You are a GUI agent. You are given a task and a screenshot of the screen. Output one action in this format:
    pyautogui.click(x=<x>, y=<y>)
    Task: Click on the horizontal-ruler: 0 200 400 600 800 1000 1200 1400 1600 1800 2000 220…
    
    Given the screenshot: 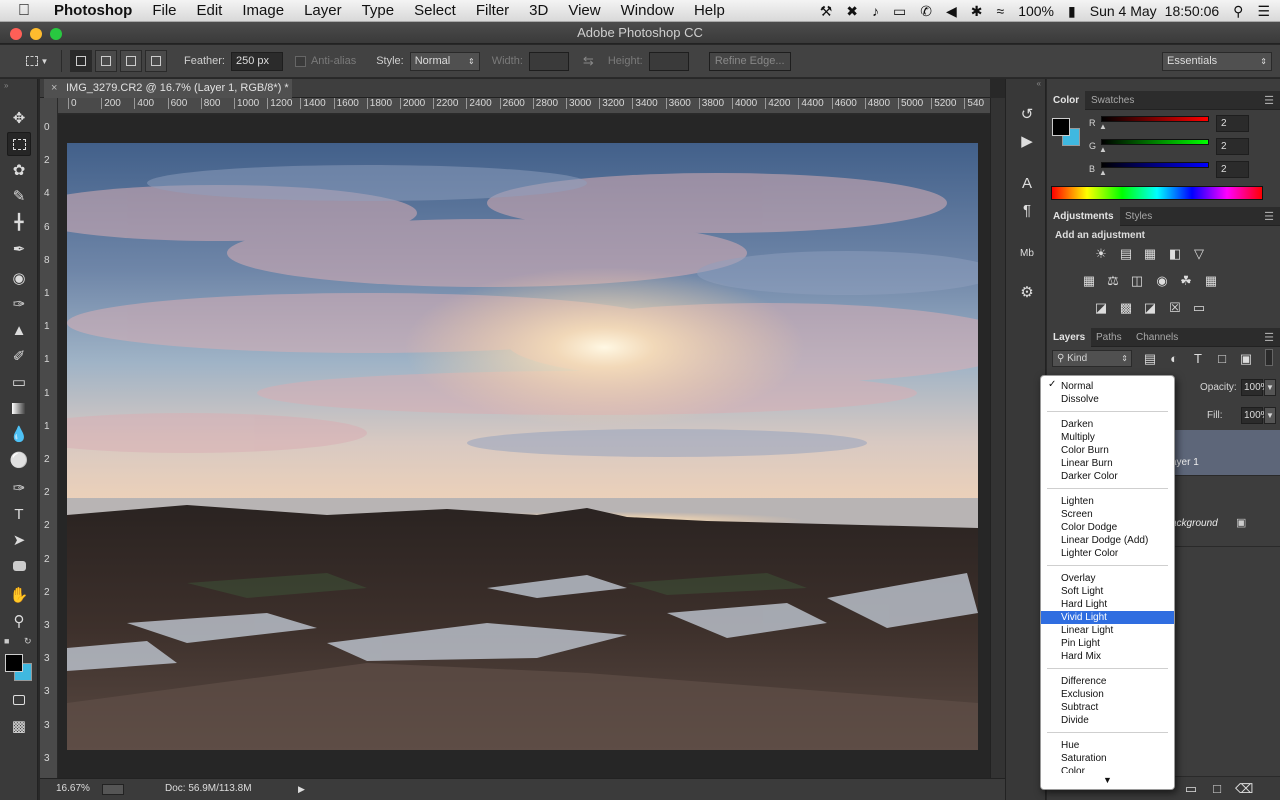 What is the action you would take?
    pyautogui.click(x=524, y=106)
    